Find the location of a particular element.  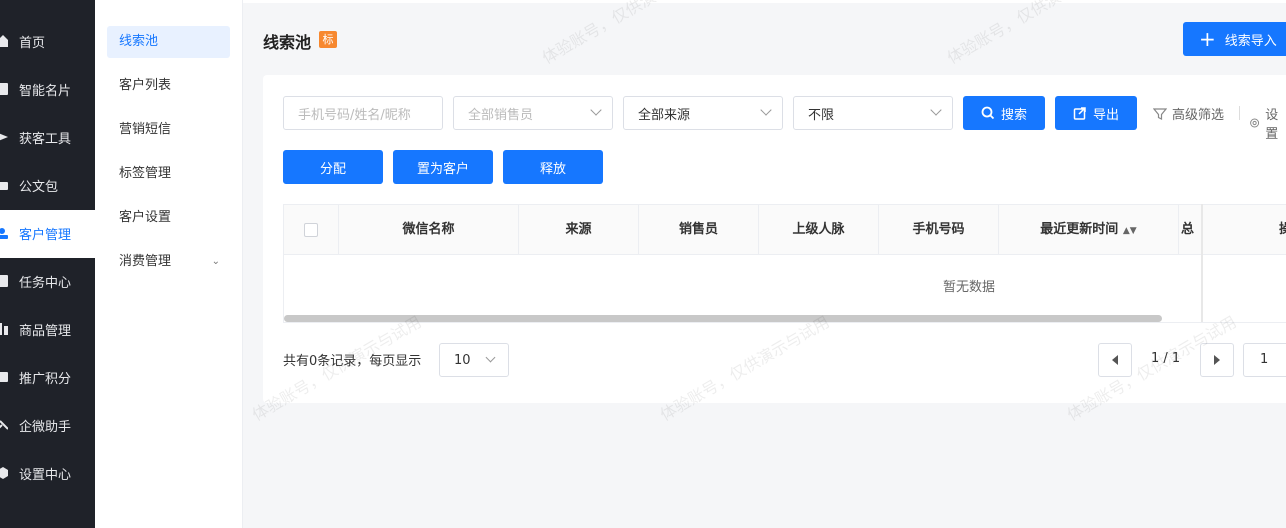

secondary-nav: 线索池 客户列表 营销短信 标签管理 客户设置 消费管理 ⌄ is located at coordinates (169, 264).